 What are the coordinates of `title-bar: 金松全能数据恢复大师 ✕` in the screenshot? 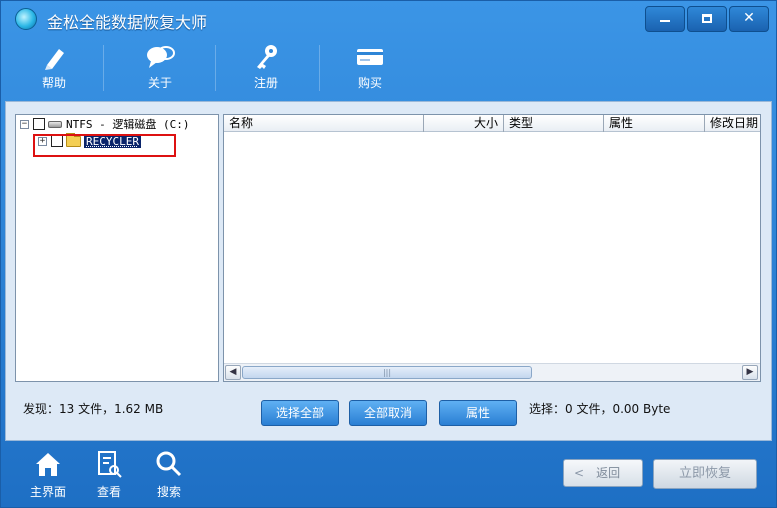 It's located at (388, 19).